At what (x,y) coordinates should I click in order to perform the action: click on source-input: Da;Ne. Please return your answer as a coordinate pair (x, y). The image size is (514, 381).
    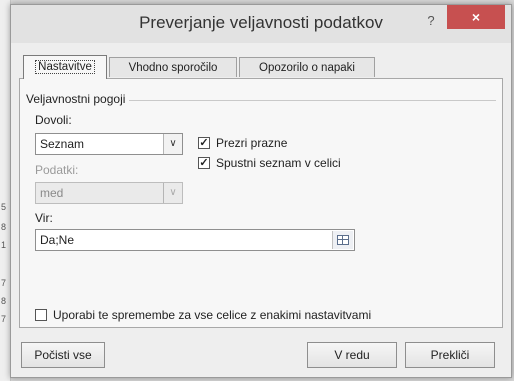
    Looking at the image, I should click on (195, 240).